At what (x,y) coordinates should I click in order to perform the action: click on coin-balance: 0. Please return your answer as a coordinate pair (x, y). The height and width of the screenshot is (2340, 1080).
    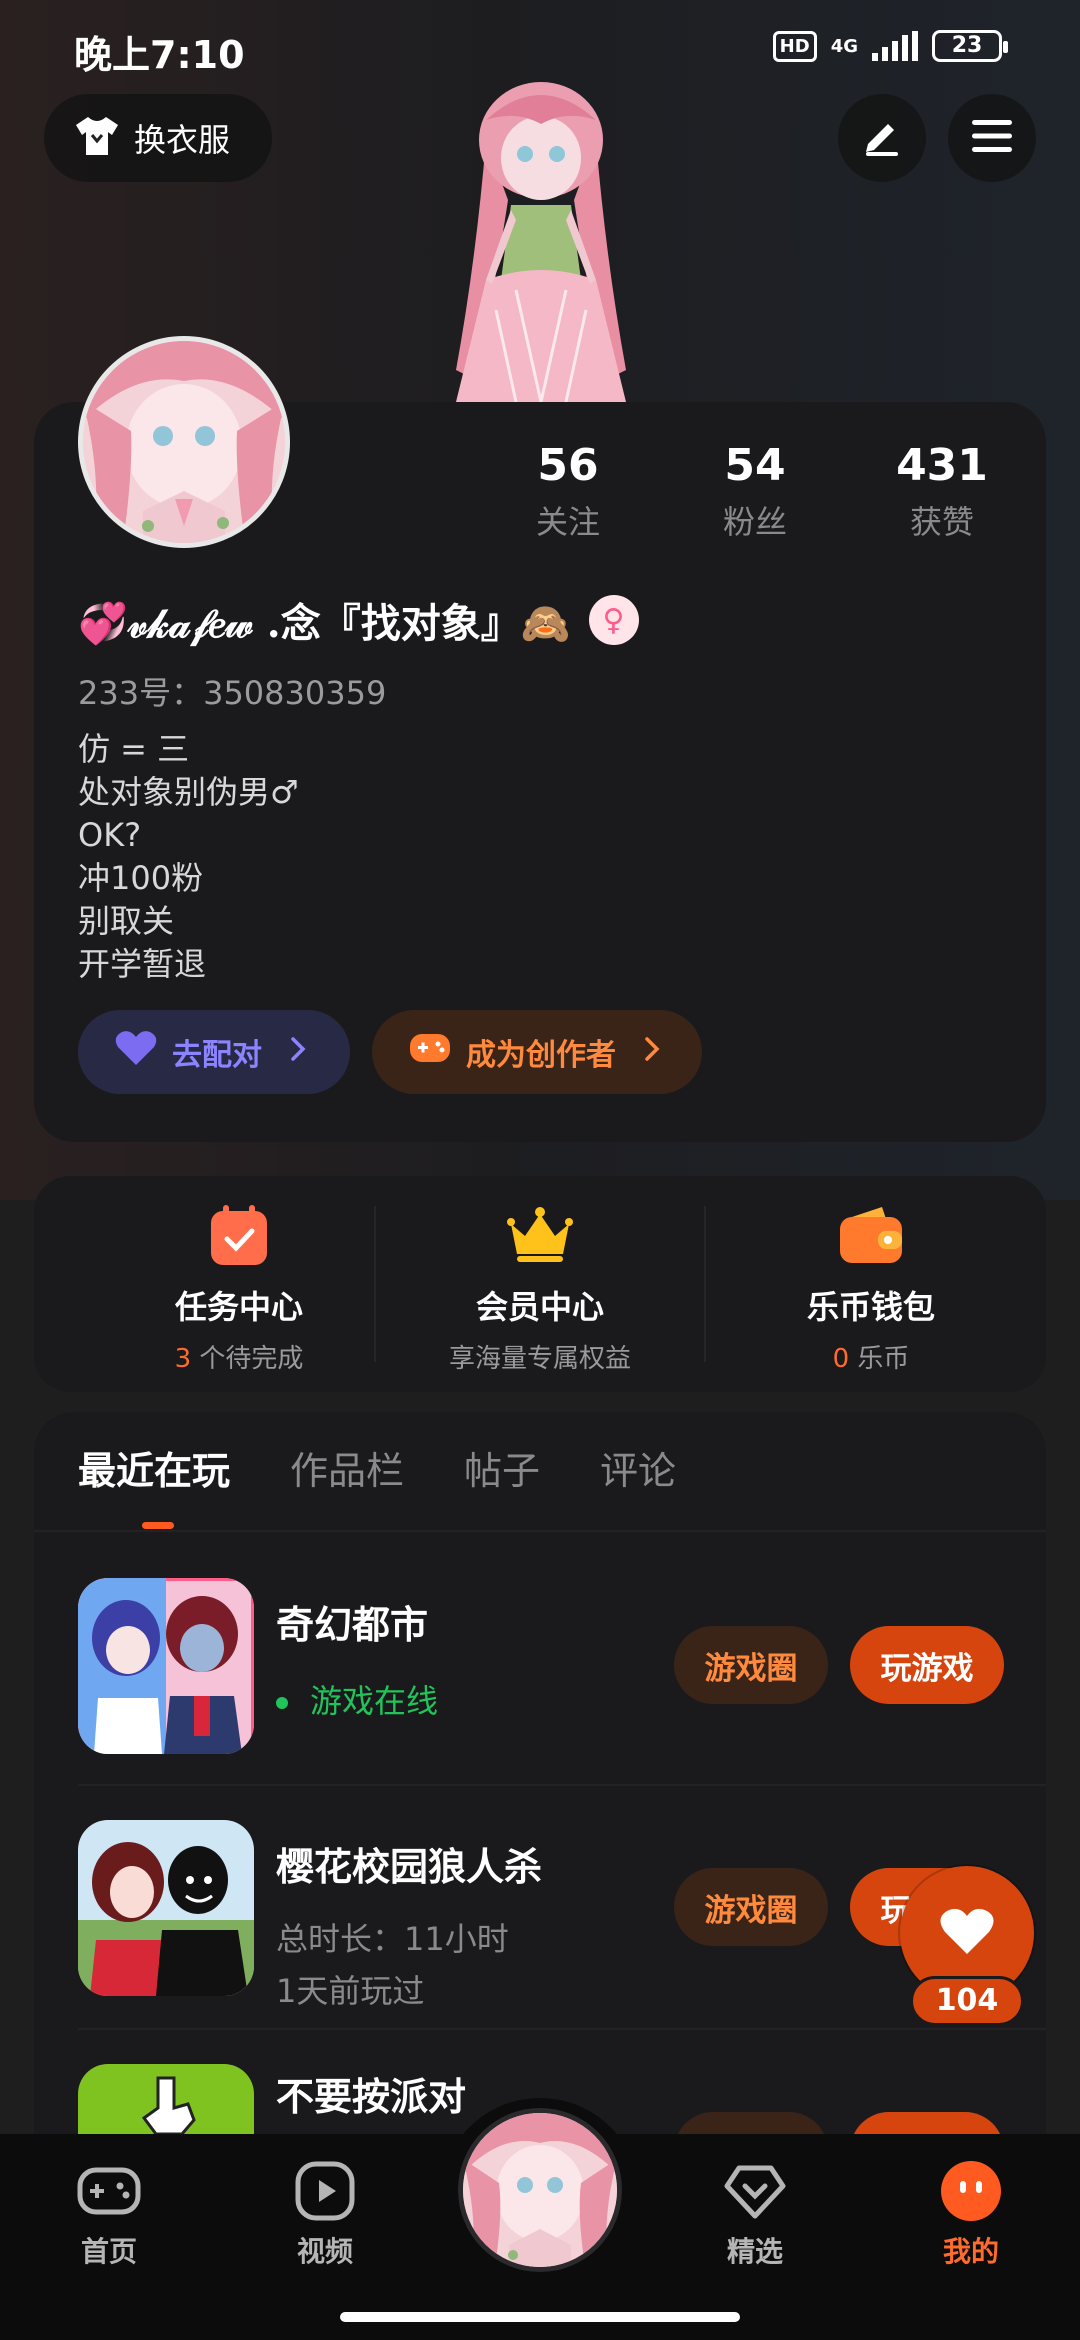
    Looking at the image, I should click on (841, 1359).